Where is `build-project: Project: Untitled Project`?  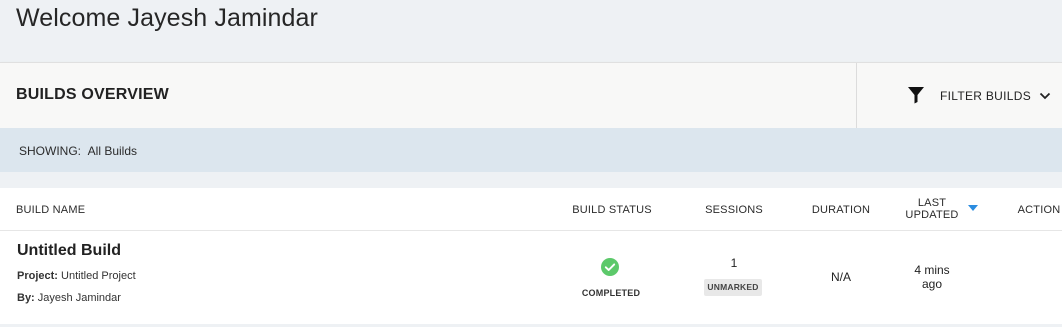
build-project: Project: Untitled Project is located at coordinates (76, 276).